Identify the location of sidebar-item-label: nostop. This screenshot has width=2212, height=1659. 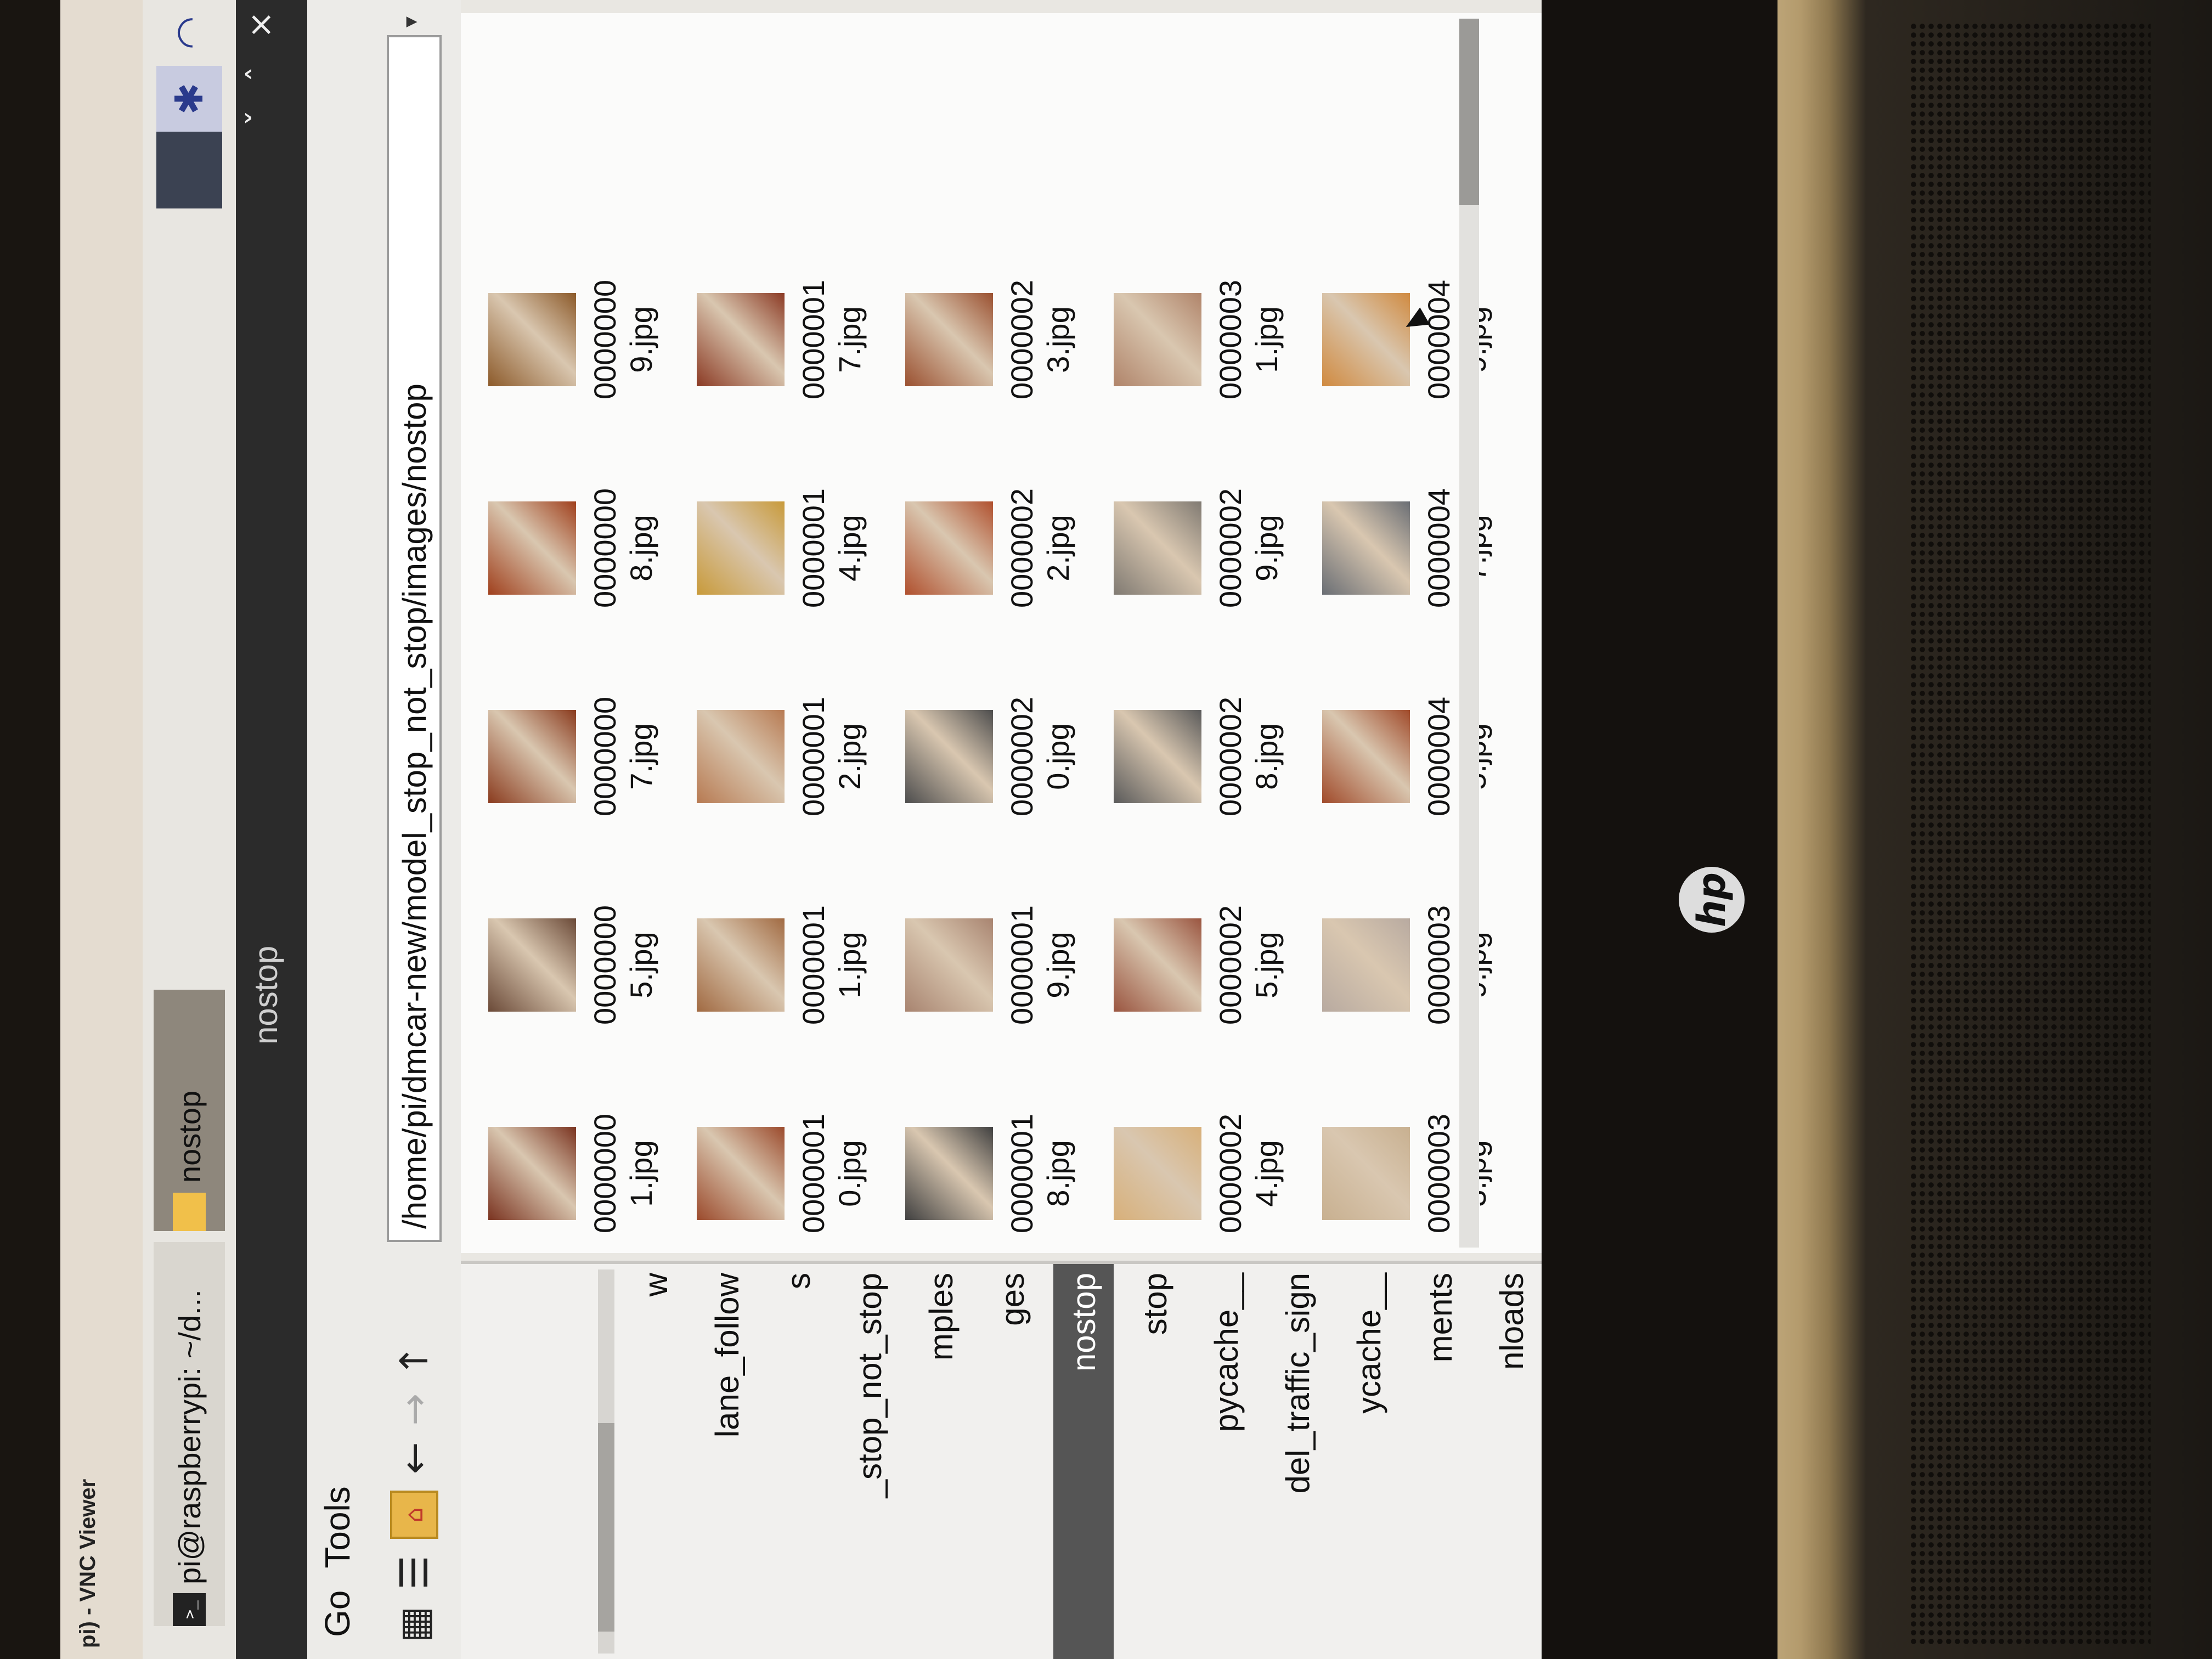
(1083, 1322).